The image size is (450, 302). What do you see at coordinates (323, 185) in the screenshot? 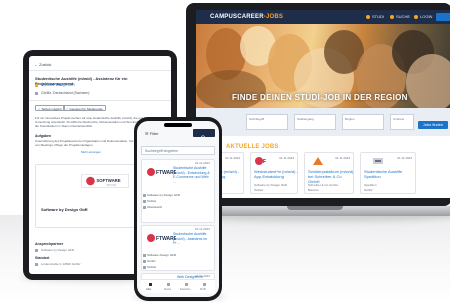
I see `job-company: Schreiber & Co GmbH` at bounding box center [323, 185].